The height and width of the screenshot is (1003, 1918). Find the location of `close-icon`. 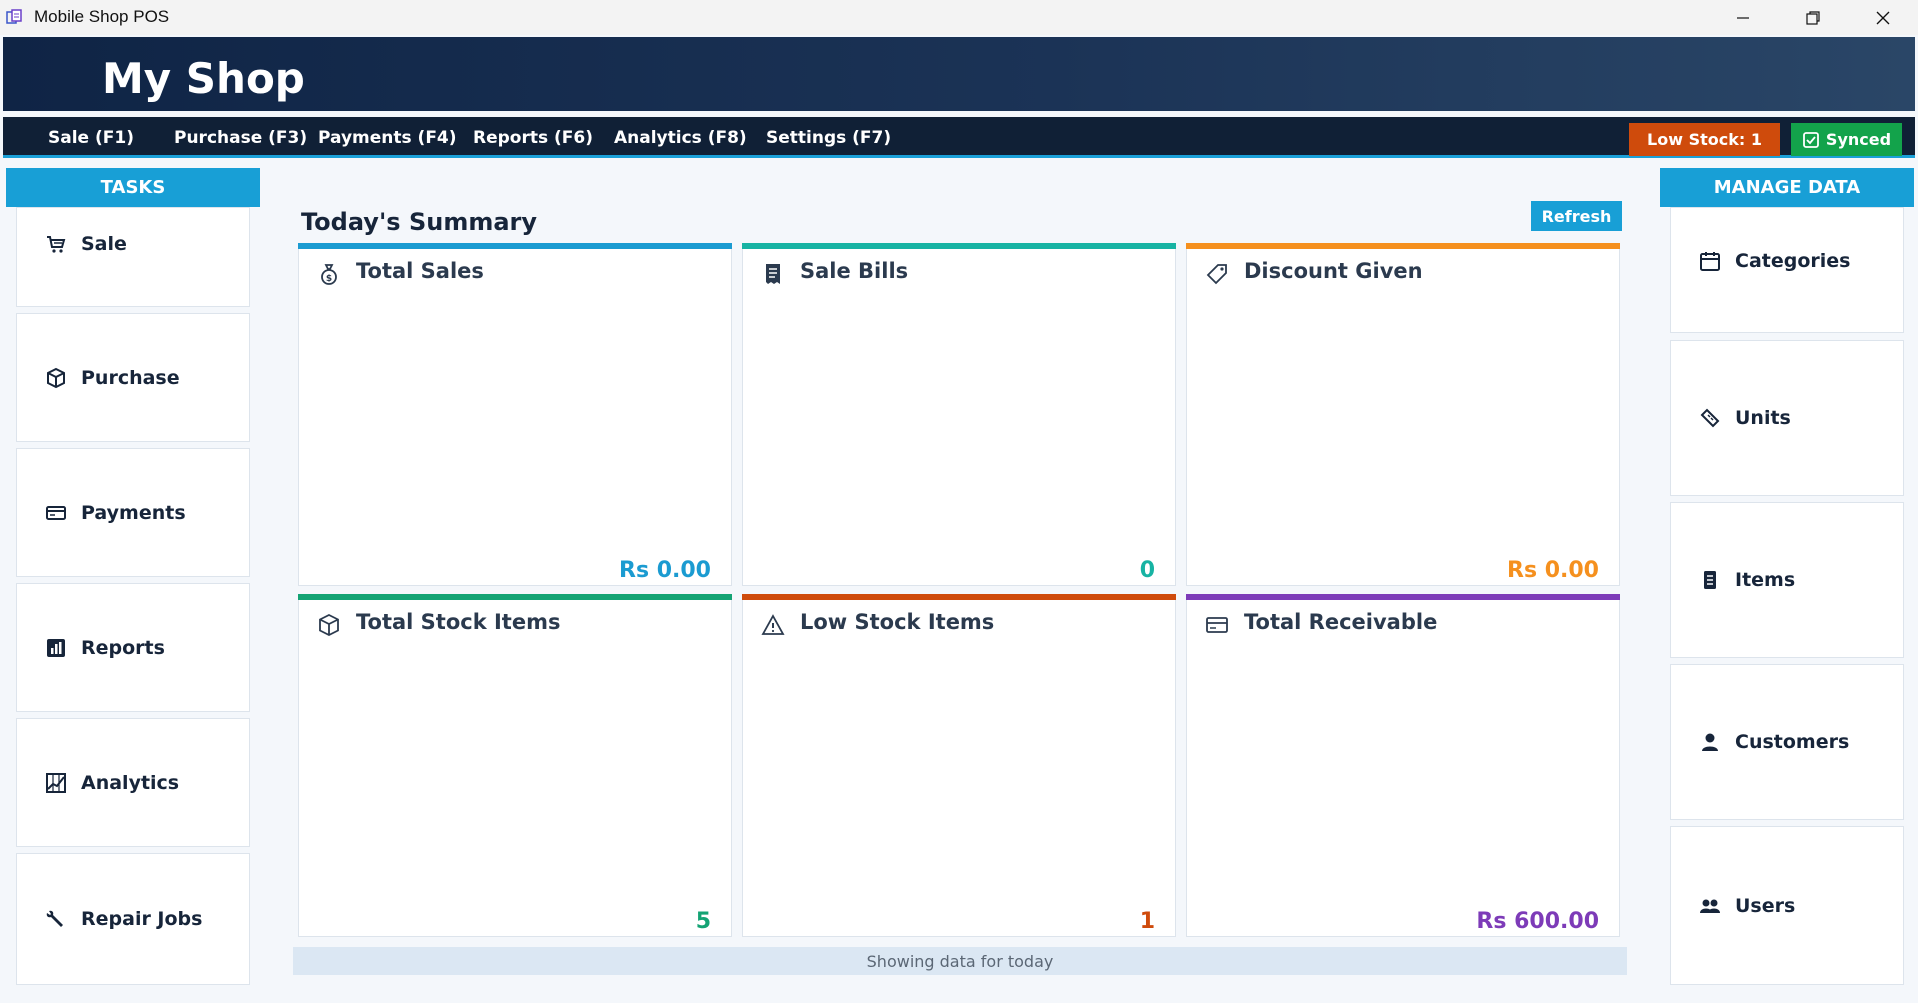

close-icon is located at coordinates (1883, 17).